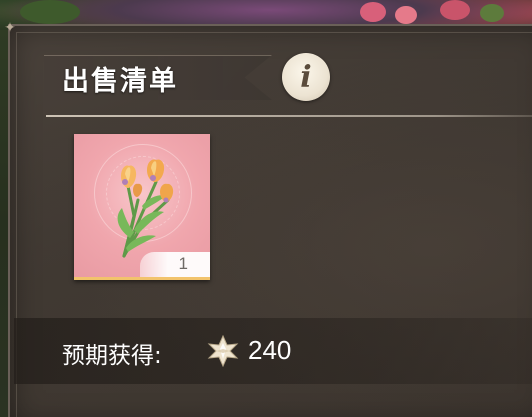 The image size is (532, 417). I want to click on star-crystal-icon, so click(223, 351).